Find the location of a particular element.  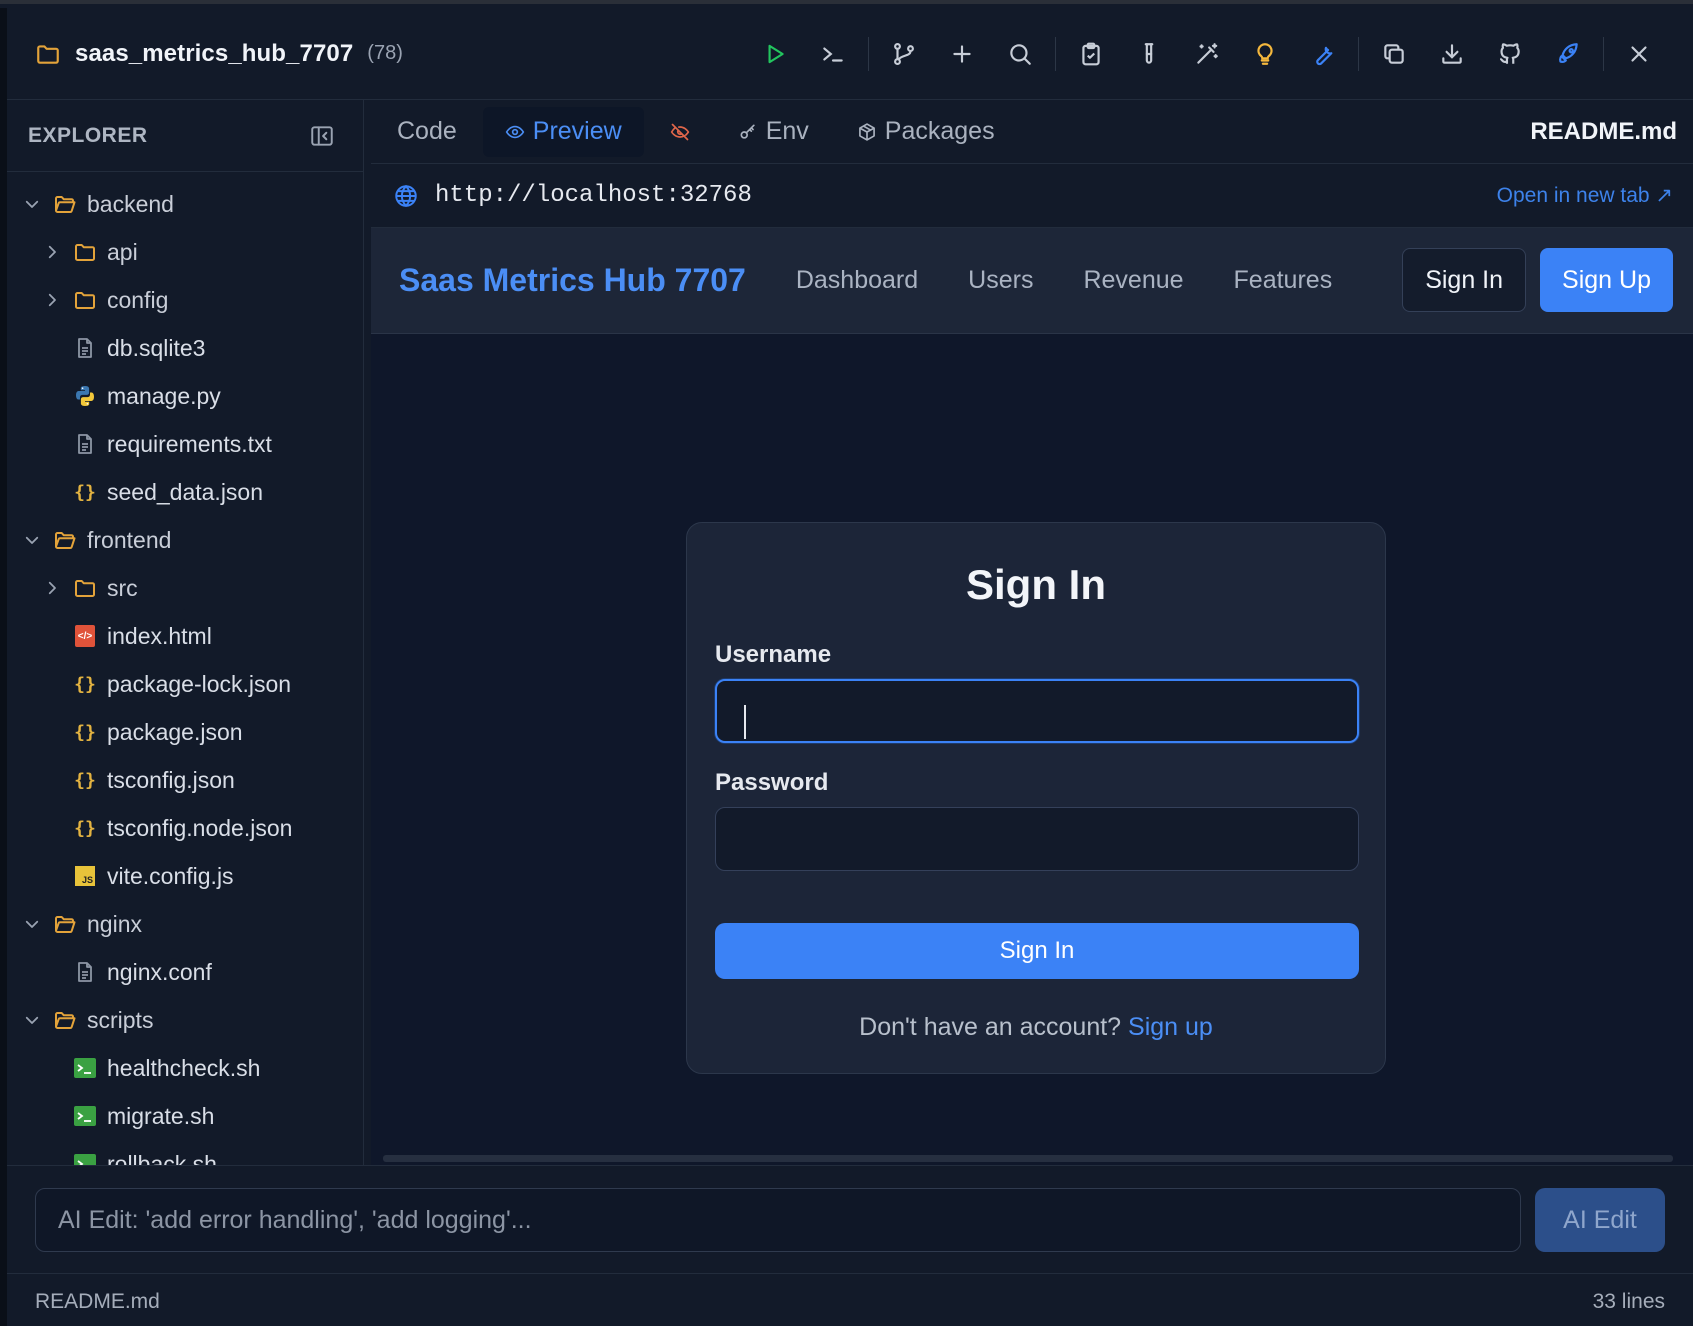

signup-prompt: Don't have an account? Sign up is located at coordinates (1036, 1027).